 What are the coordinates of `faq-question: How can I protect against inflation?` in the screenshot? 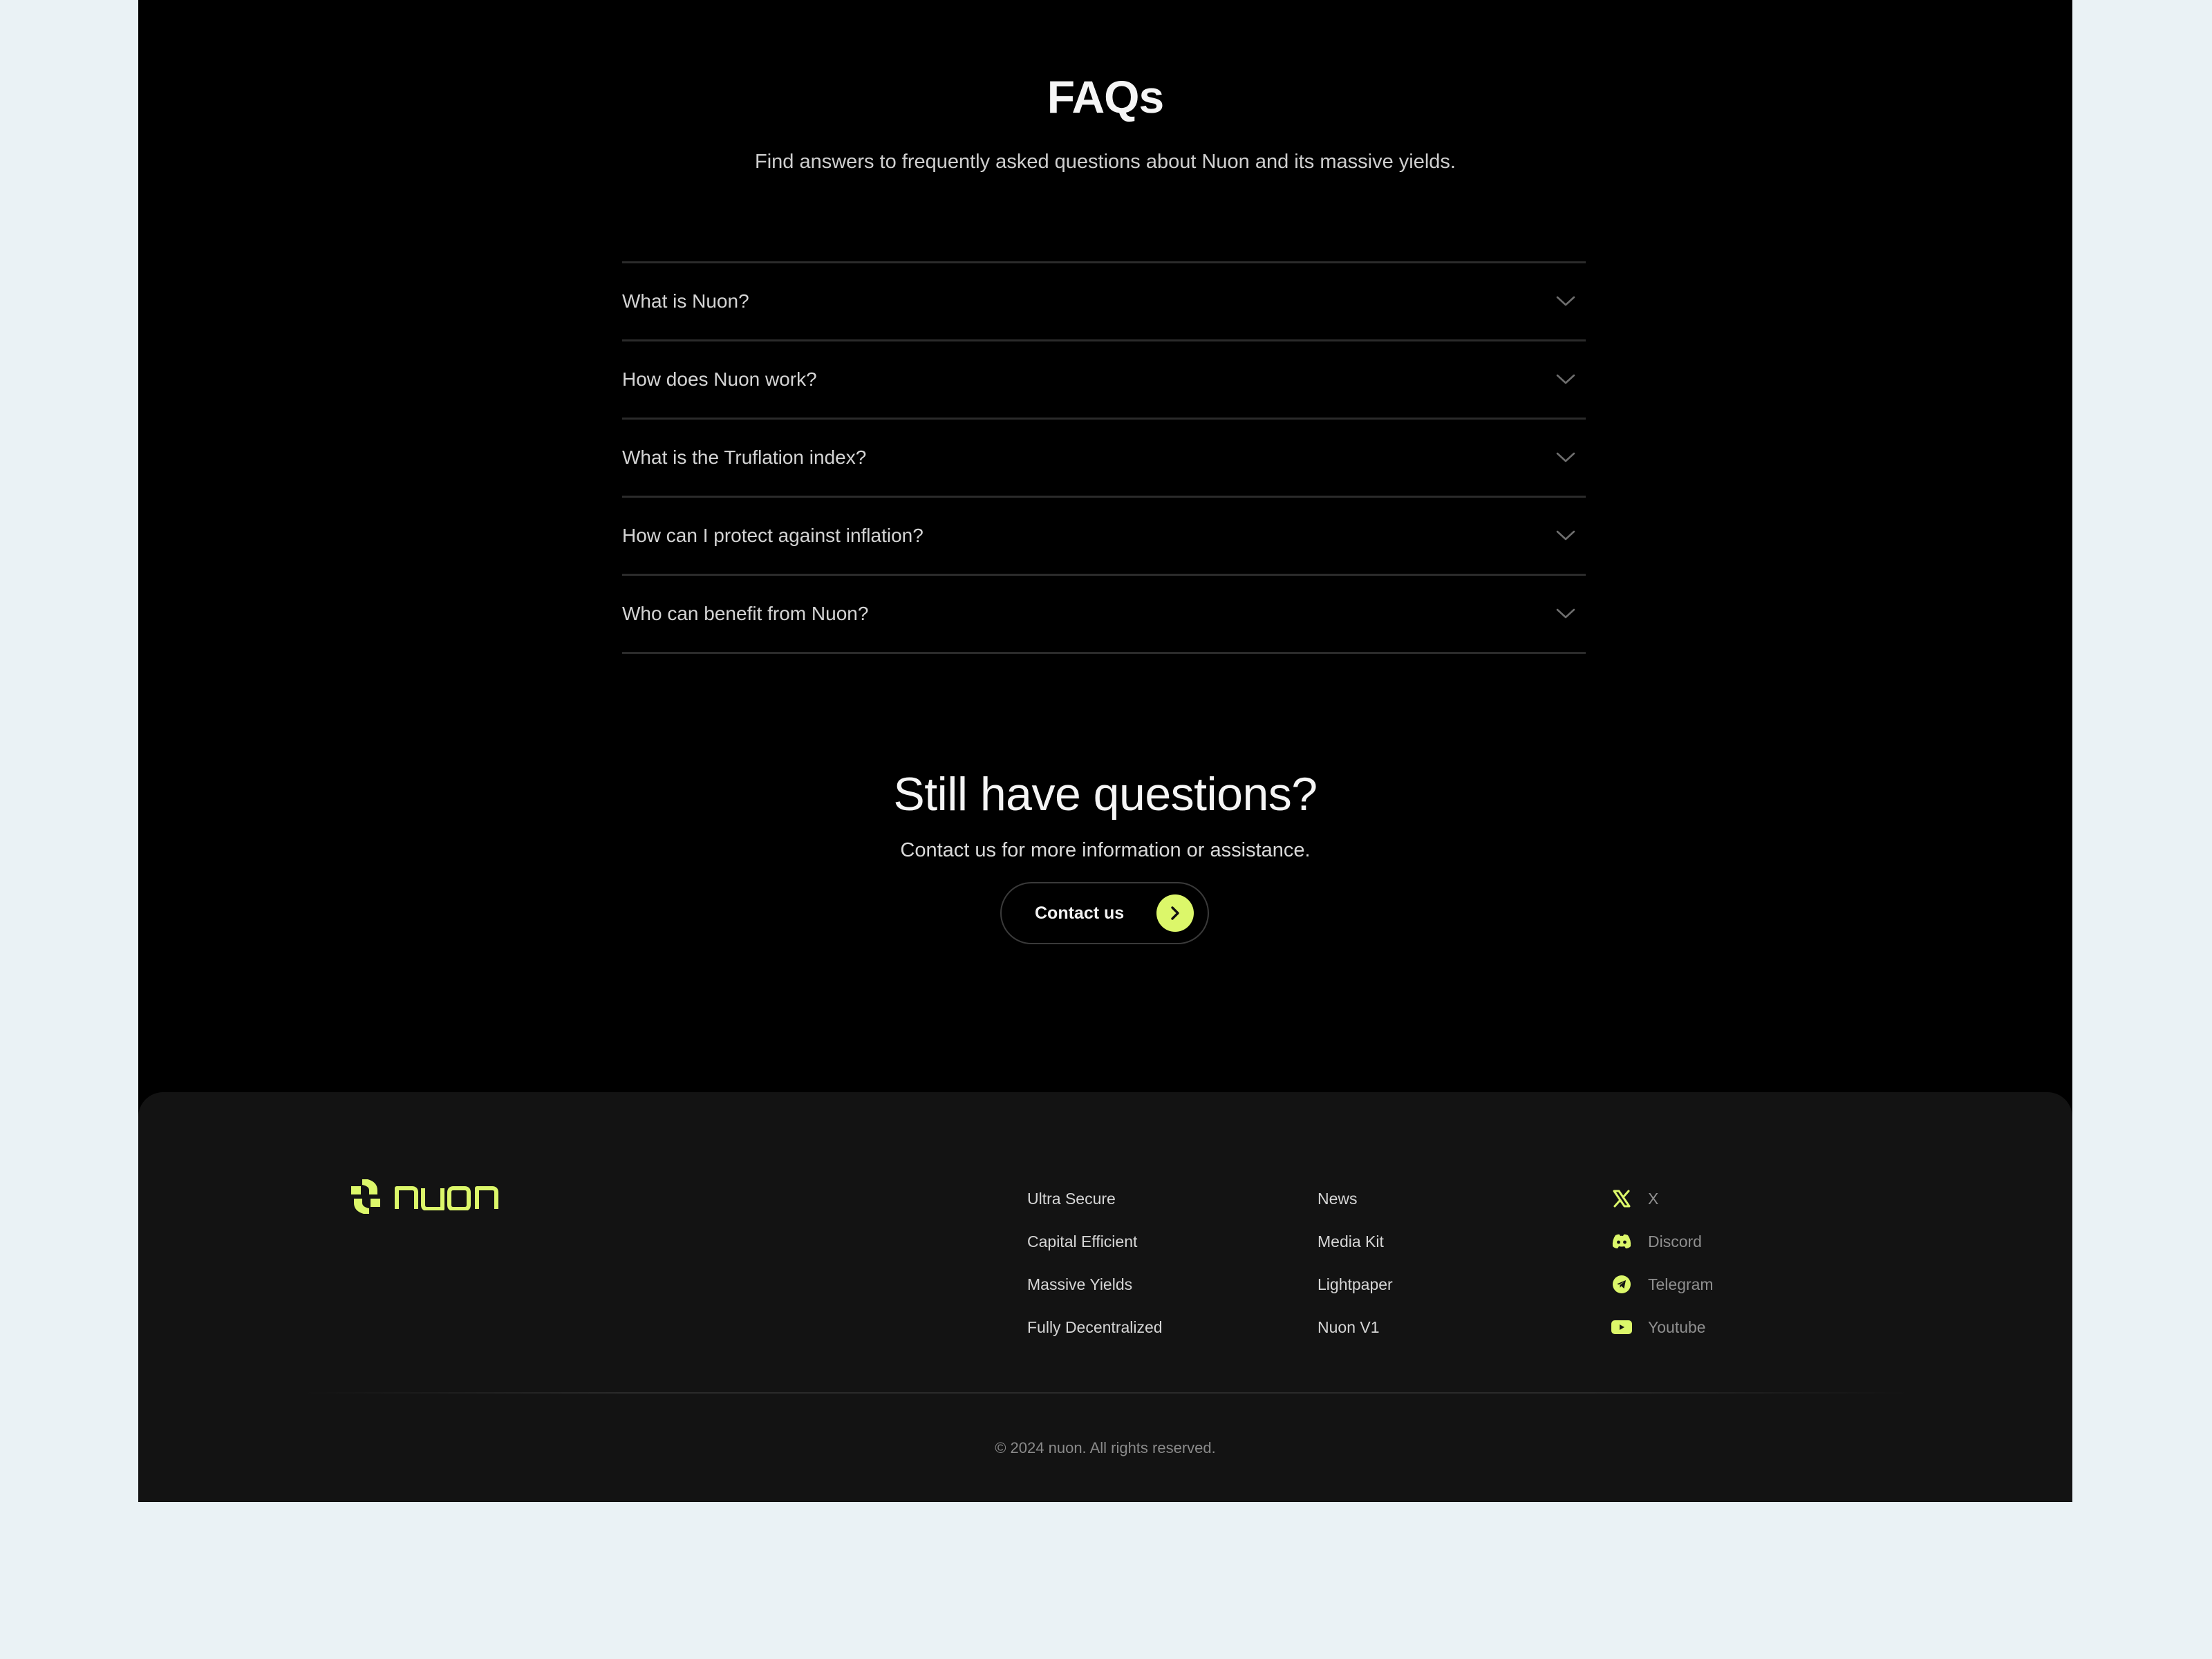 It's located at (773, 535).